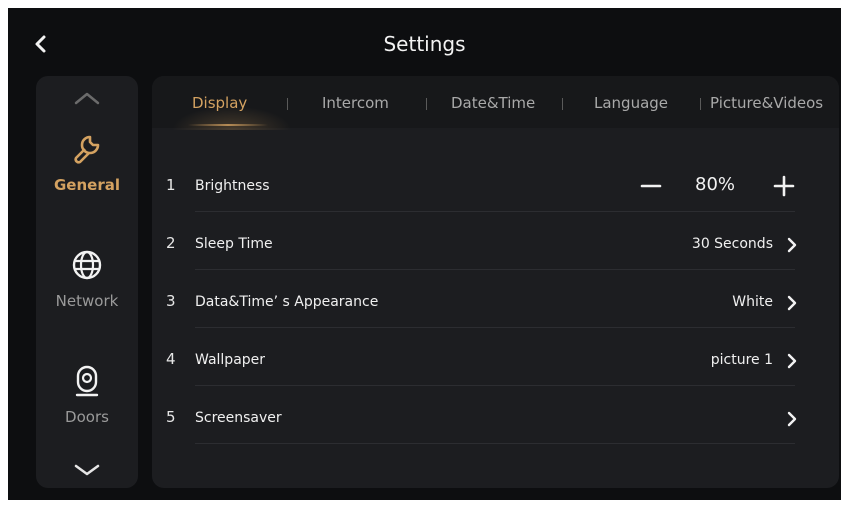 This screenshot has height=505, width=845. I want to click on tab-intercom: Intercom, so click(355, 103).